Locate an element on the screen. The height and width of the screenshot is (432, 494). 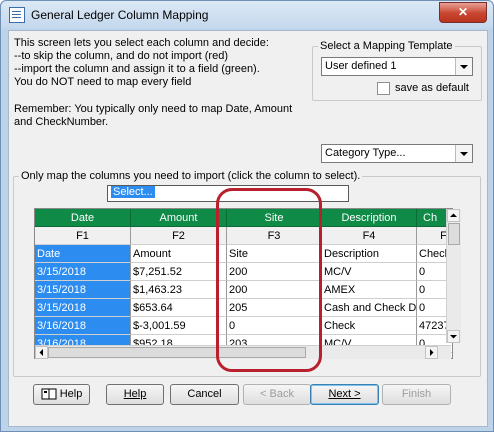
mapping-template-select: User defined 1 is located at coordinates (397, 66).